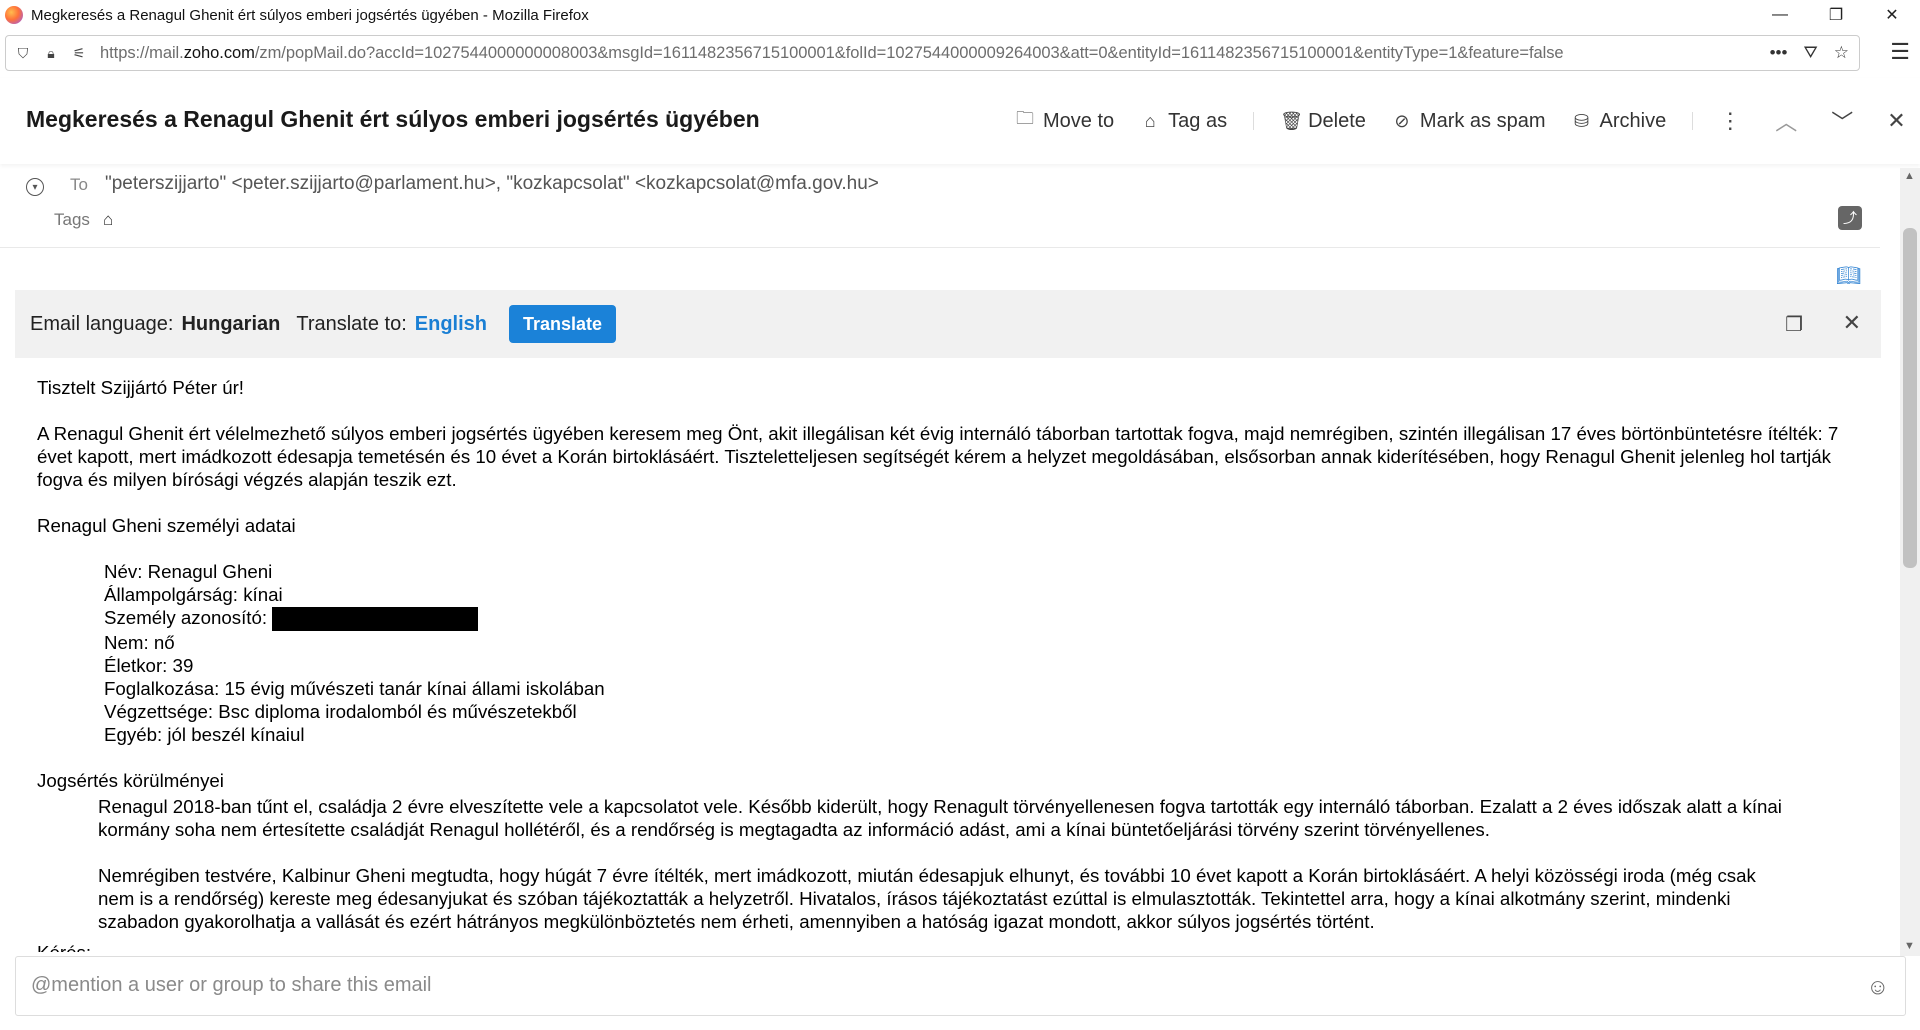 The width and height of the screenshot is (1920, 1030). What do you see at coordinates (139, 643) in the screenshot?
I see `list-item: Nem: nő` at bounding box center [139, 643].